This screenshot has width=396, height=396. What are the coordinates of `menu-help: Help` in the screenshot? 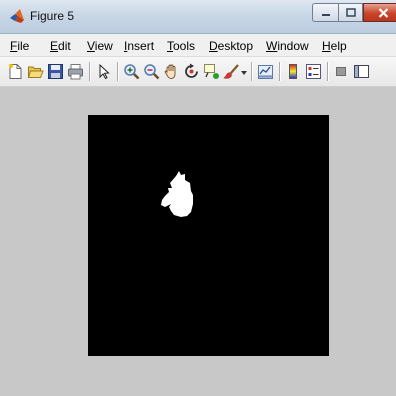 It's located at (334, 46).